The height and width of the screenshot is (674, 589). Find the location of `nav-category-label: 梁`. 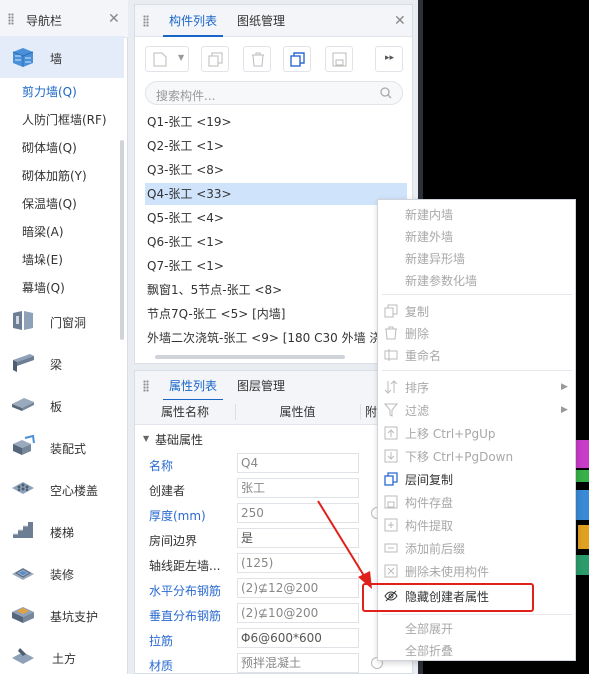

nav-category-label: 梁 is located at coordinates (56, 365).